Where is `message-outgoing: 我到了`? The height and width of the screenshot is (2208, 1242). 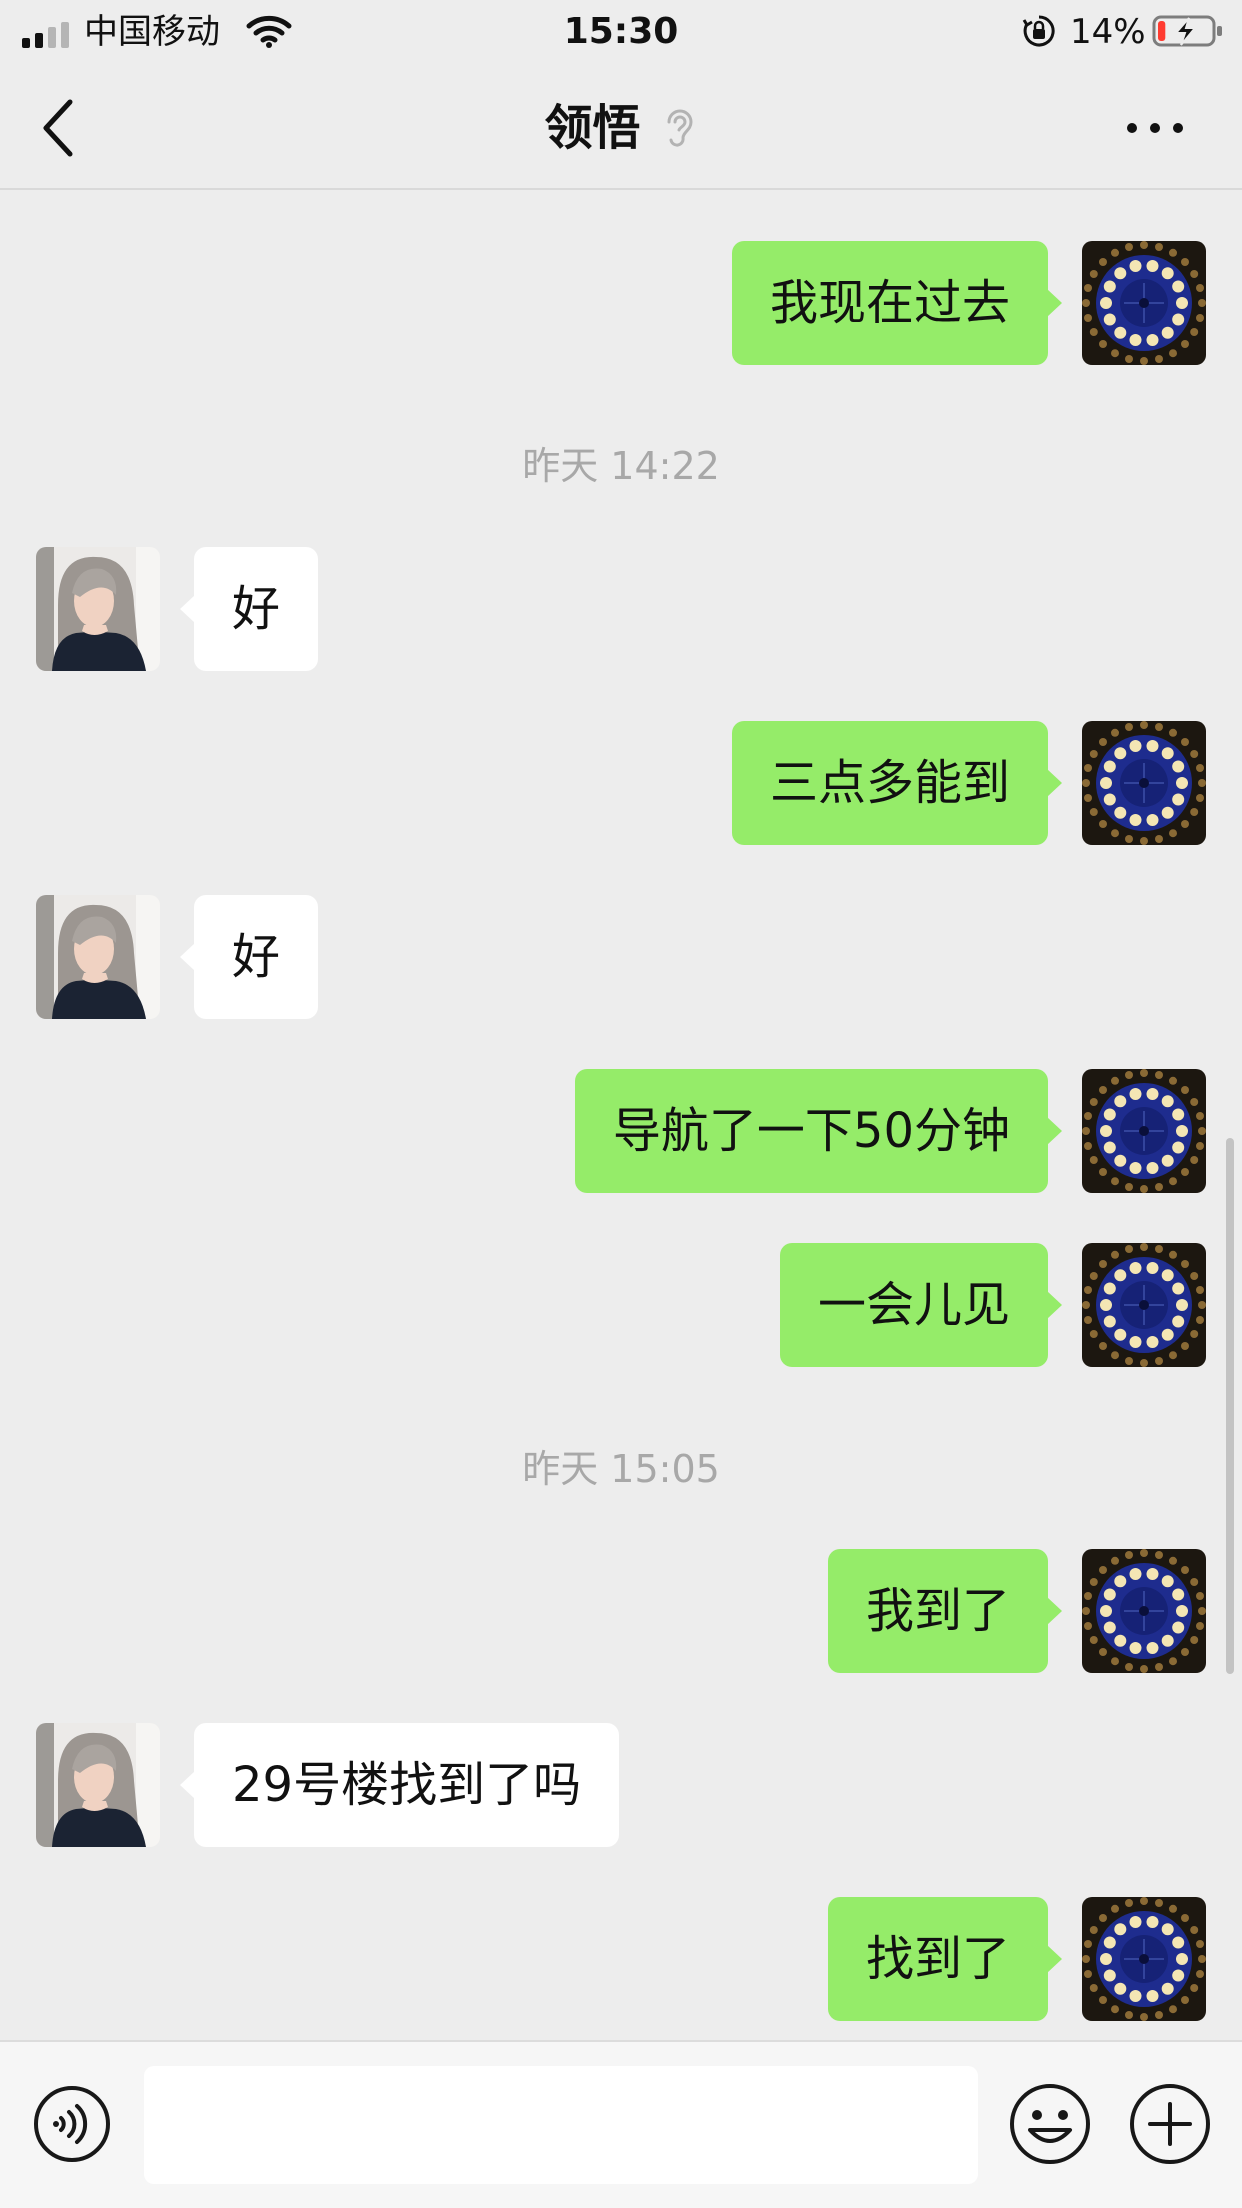
message-outgoing: 我到了 is located at coordinates (621, 1612).